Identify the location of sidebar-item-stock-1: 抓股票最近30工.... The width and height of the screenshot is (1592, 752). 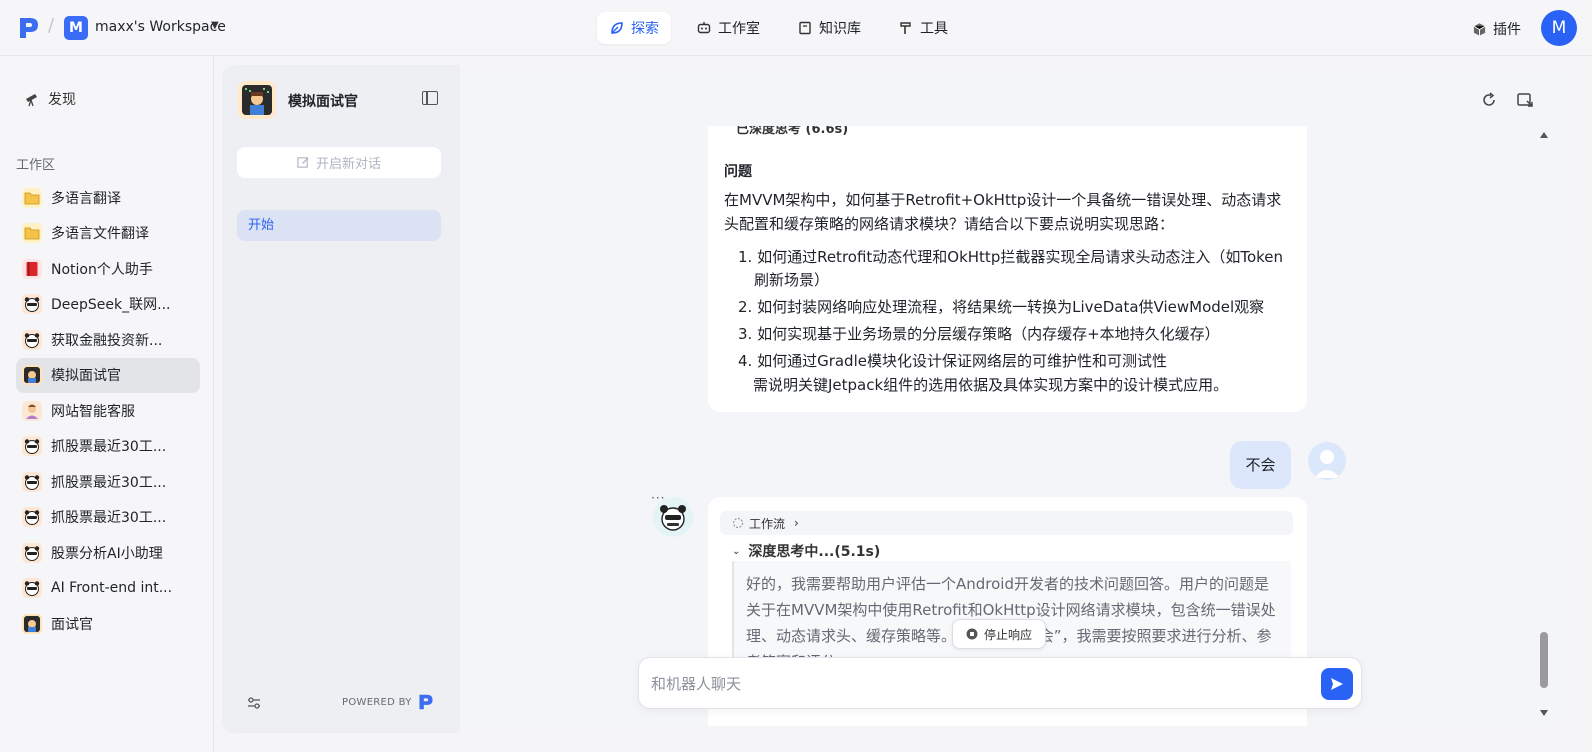
(108, 447).